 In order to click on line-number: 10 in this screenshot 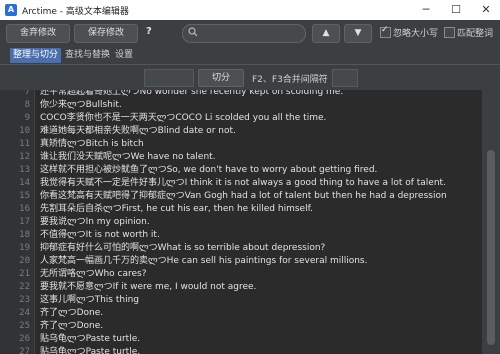, I will do `click(24, 131)`.